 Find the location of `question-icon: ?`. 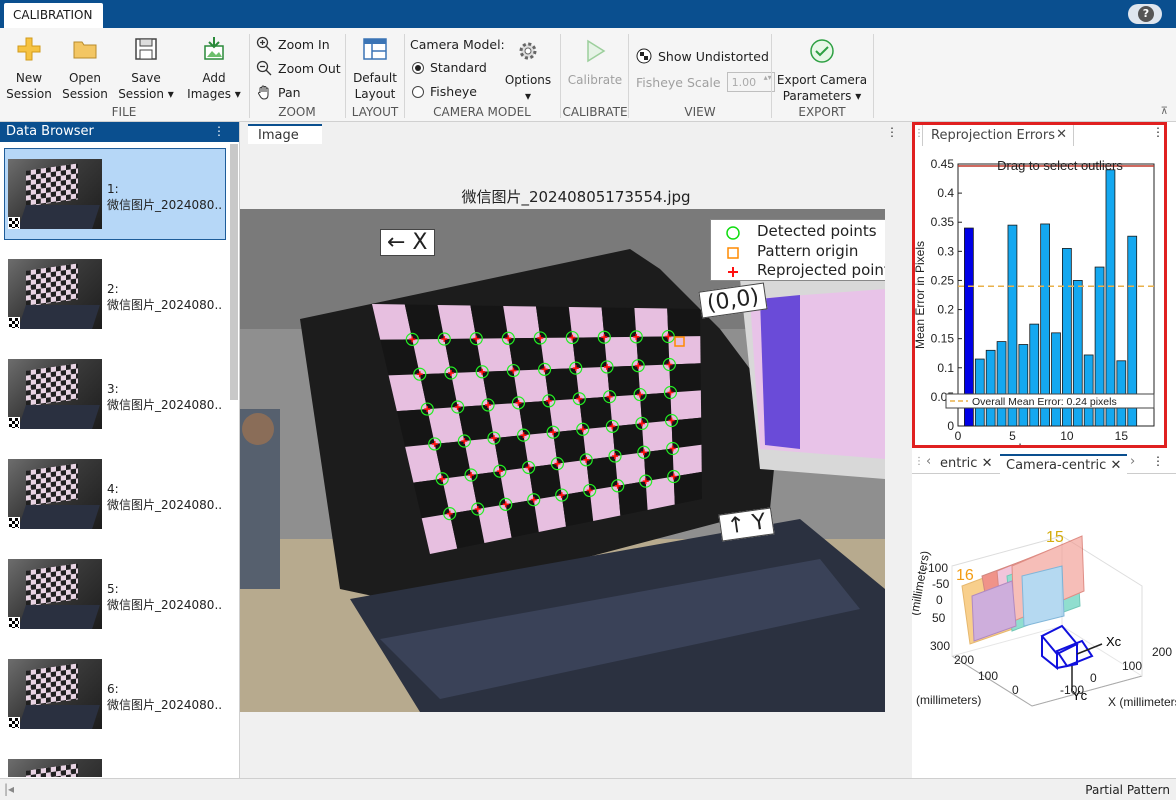

question-icon: ? is located at coordinates (1146, 14).